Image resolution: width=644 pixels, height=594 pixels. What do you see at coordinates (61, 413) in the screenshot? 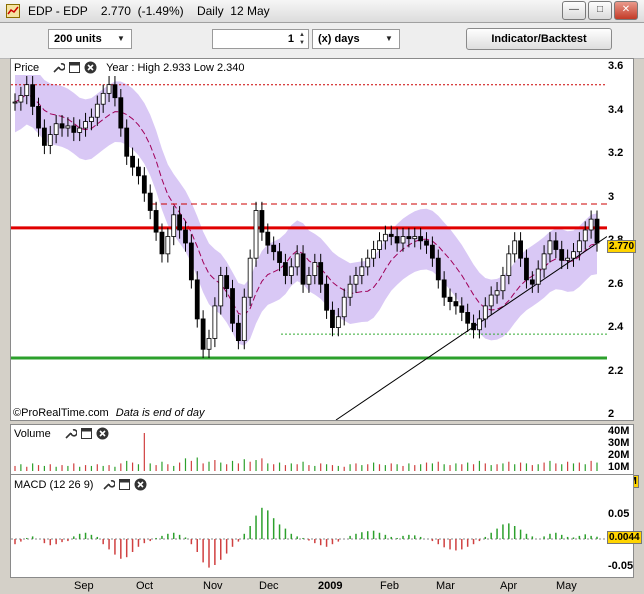
I see `footer-brand: ©ProRealTime.com` at bounding box center [61, 413].